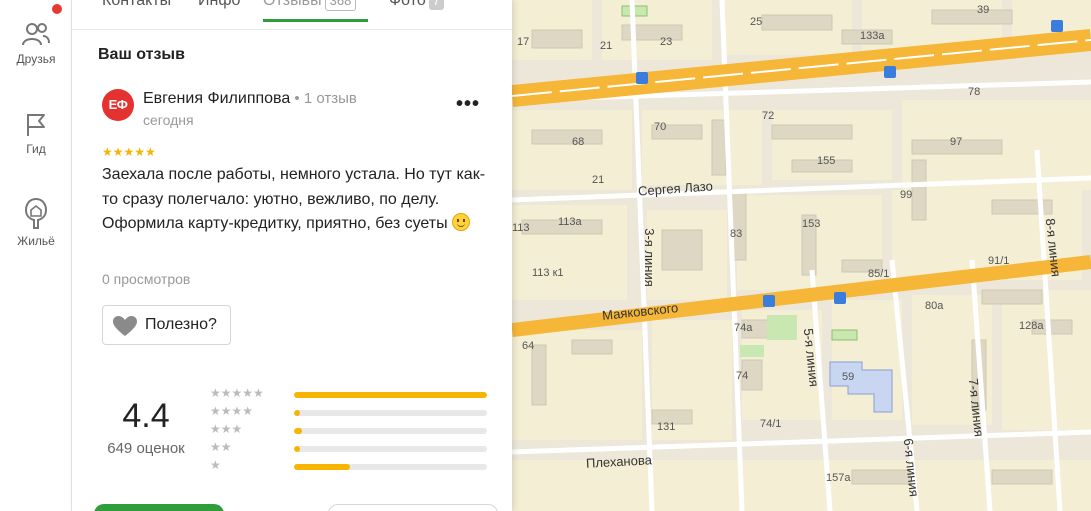 The image size is (1091, 511). What do you see at coordinates (570, 222) in the screenshot?
I see `building-number: 113а` at bounding box center [570, 222].